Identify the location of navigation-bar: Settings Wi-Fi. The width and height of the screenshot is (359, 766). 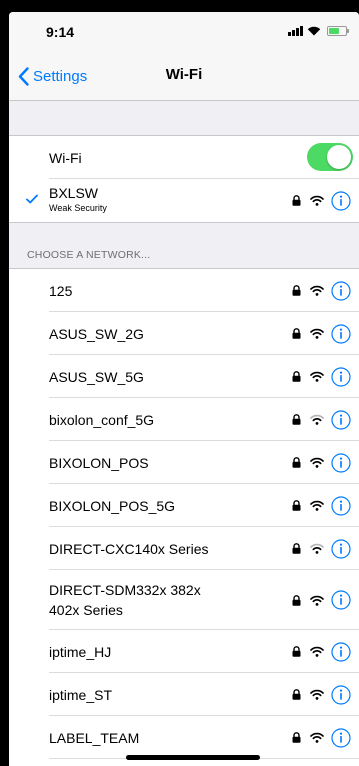
(184, 76).